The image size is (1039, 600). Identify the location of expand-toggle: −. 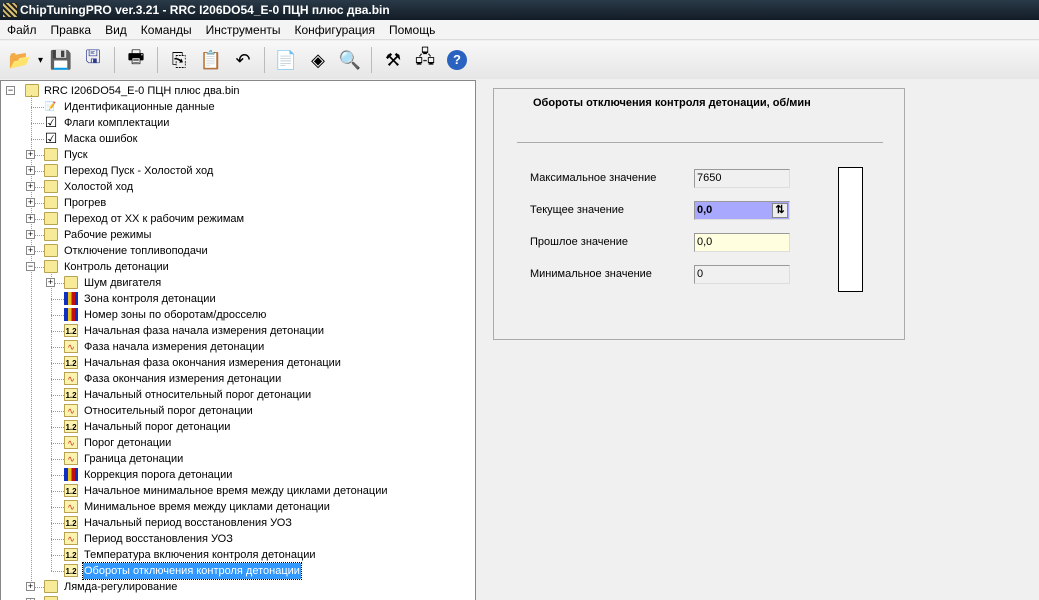
(30, 266).